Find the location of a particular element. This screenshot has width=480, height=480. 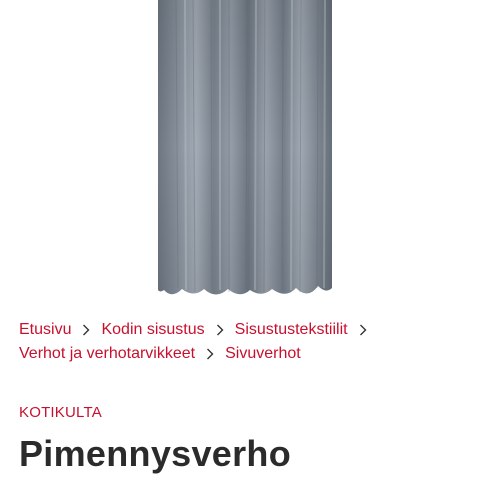

breadcrumb-sivuverhot: Sivuverhot is located at coordinates (263, 354).